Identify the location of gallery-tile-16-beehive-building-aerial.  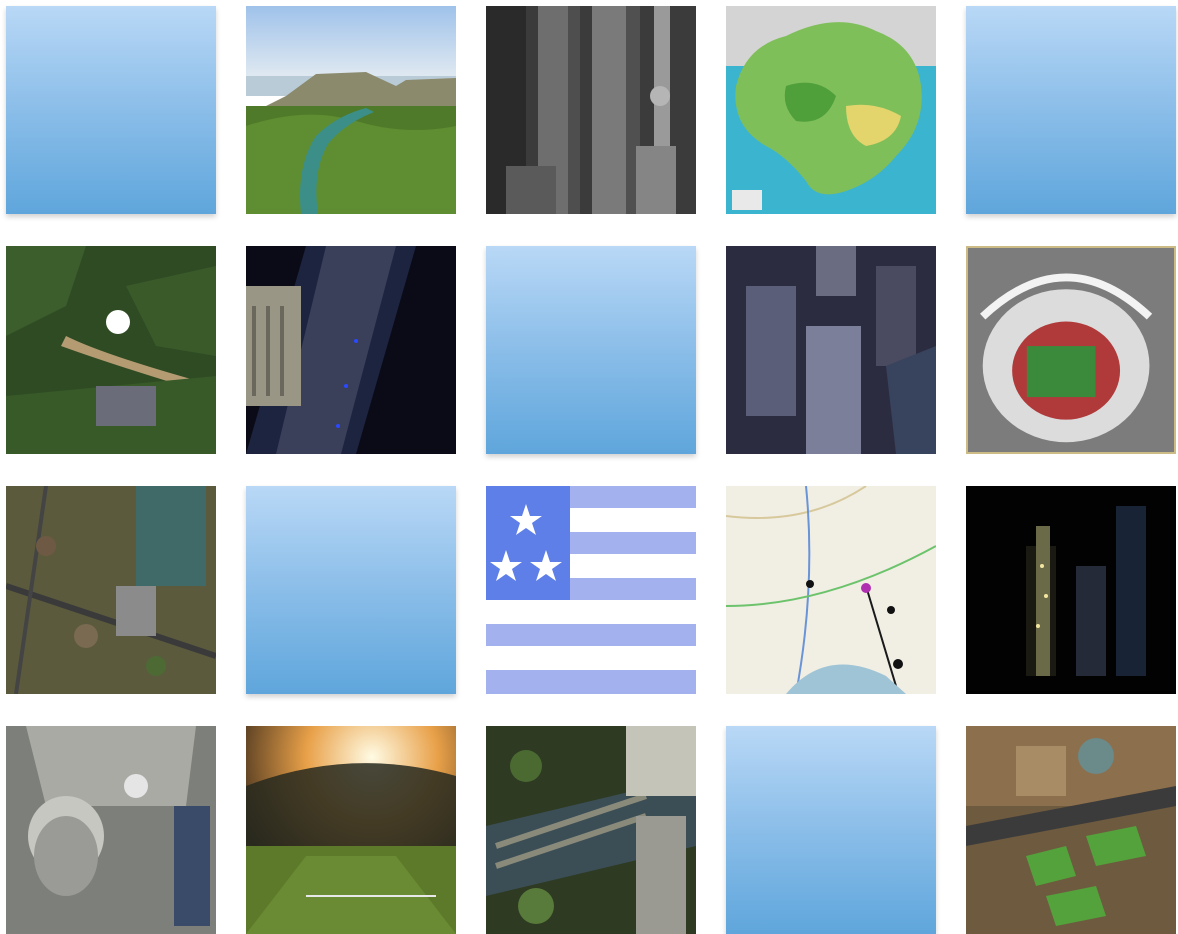
(111, 830).